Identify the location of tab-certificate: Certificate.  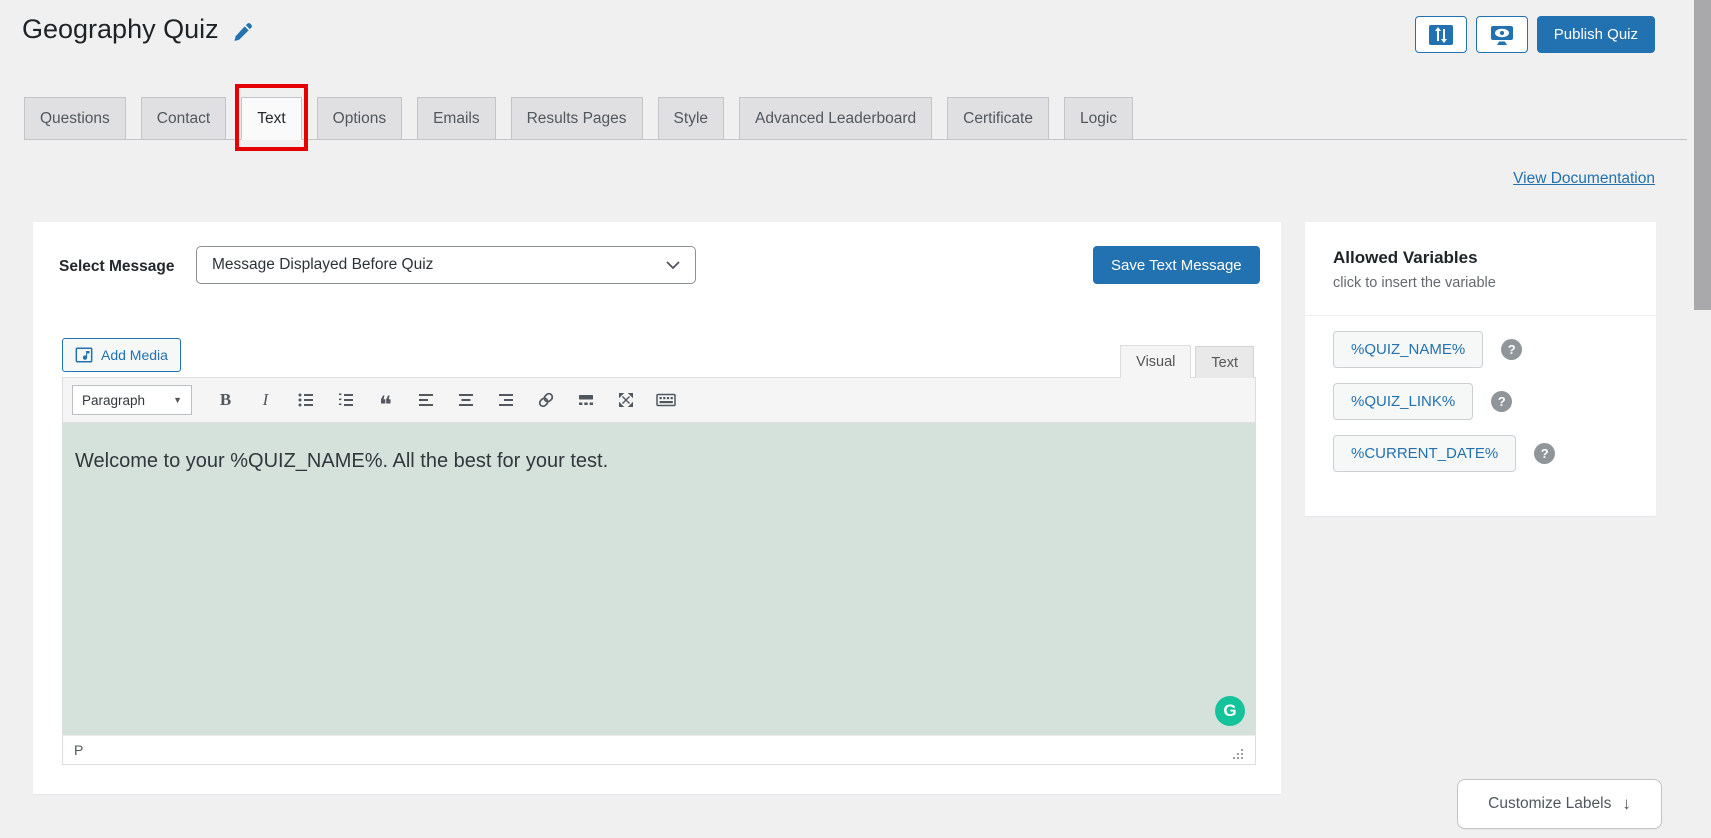
(998, 118).